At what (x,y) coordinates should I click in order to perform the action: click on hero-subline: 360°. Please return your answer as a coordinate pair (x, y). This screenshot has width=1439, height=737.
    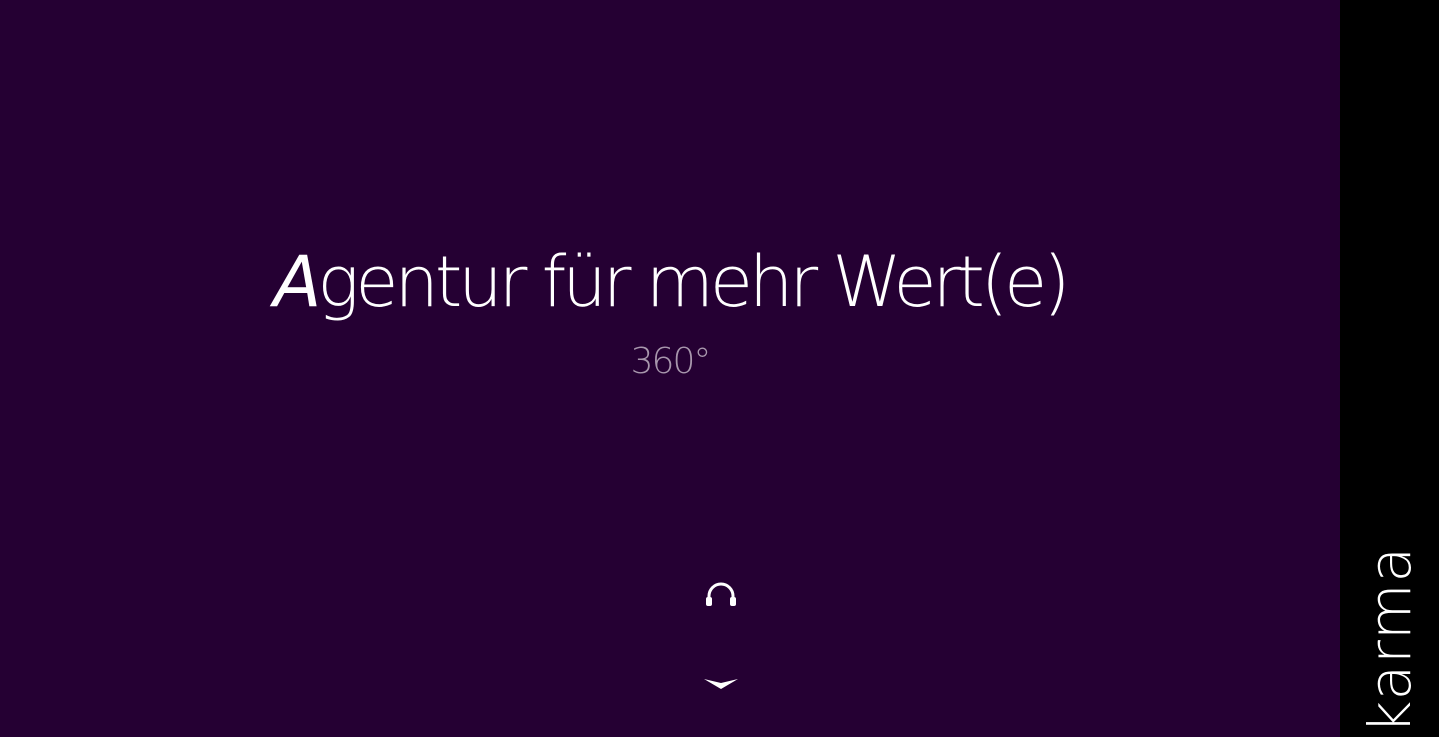
    Looking at the image, I should click on (671, 361).